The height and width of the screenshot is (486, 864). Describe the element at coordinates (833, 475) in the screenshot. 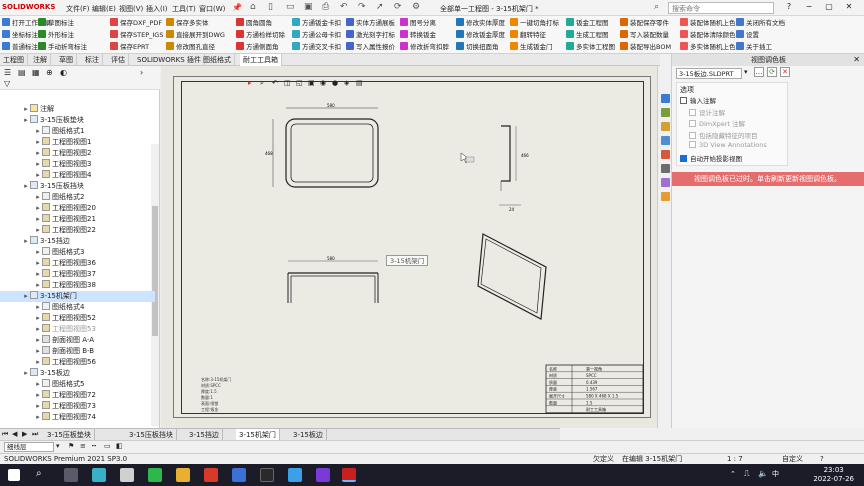

I see `taskbar-clock: 23:03 2022-07-26` at that location.